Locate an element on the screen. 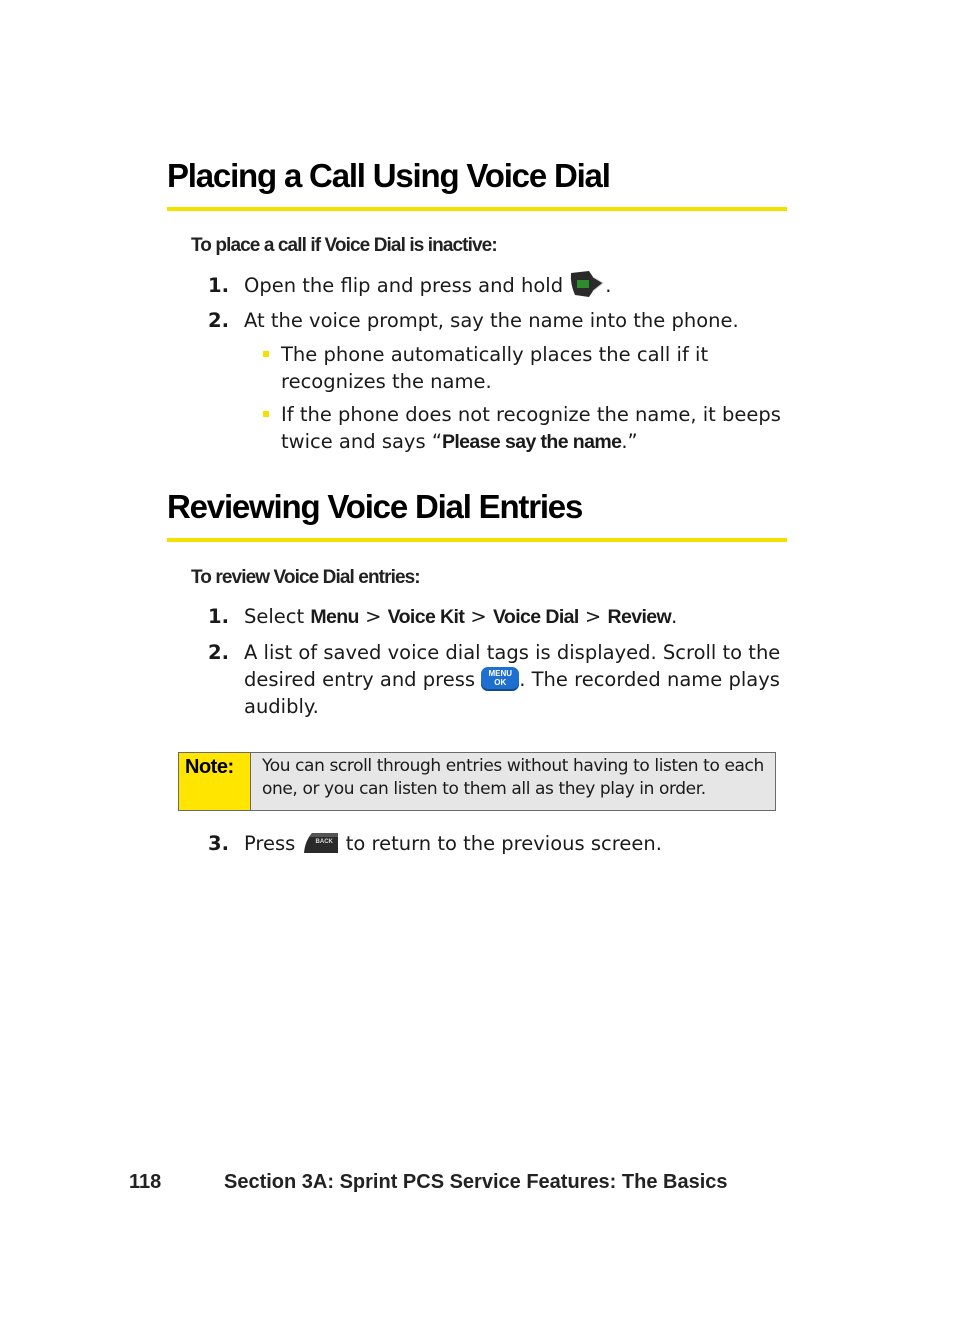 The height and width of the screenshot is (1336, 954). menu-path-menu: Menu is located at coordinates (334, 617).